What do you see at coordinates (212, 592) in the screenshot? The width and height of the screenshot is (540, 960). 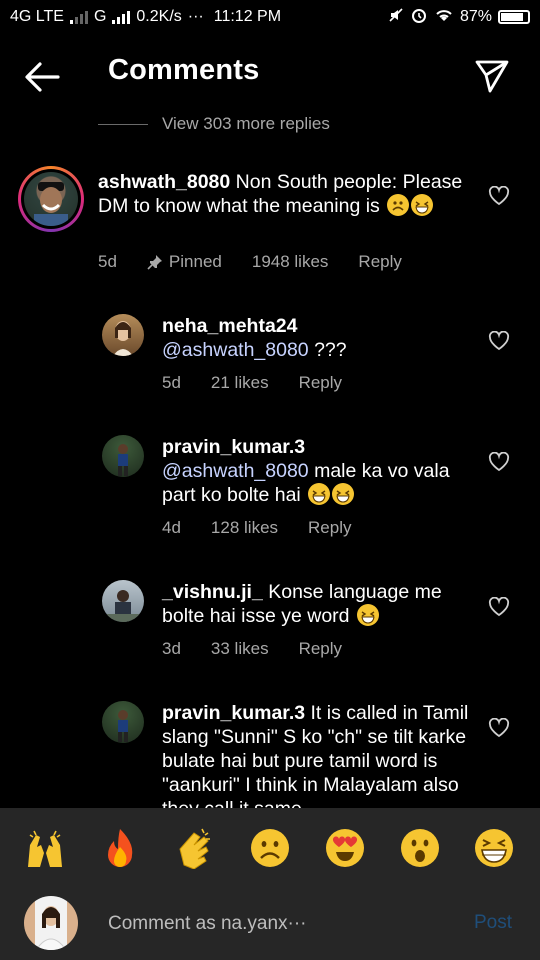 I see `username: _vishnu.ji_` at bounding box center [212, 592].